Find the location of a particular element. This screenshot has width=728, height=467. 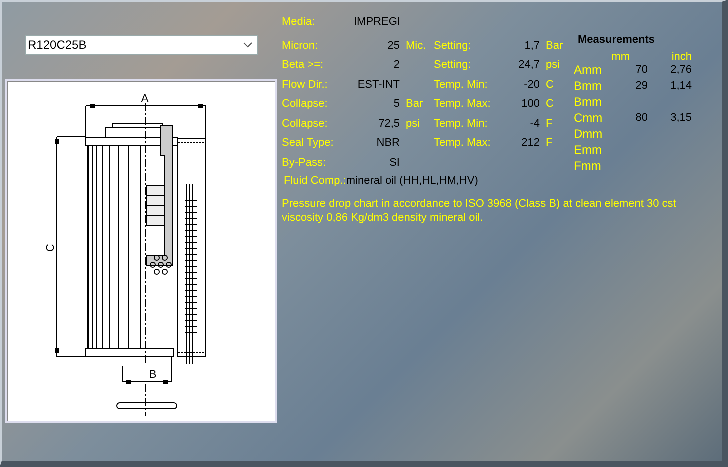

spec-label: Seal Type: is located at coordinates (308, 143).